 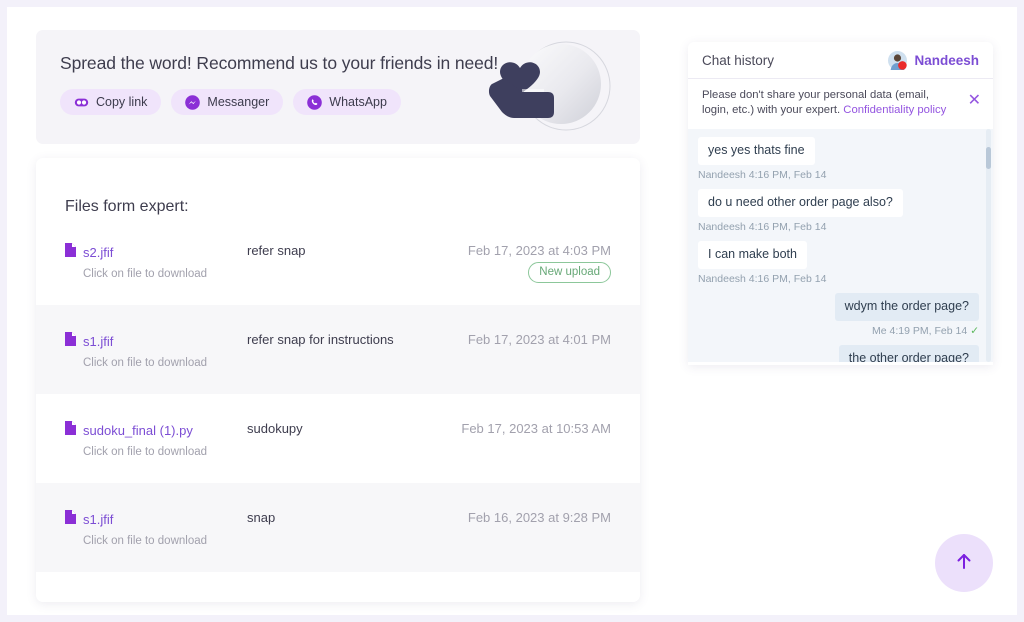 I want to click on chat-expert: Nandeesh, so click(x=933, y=60).